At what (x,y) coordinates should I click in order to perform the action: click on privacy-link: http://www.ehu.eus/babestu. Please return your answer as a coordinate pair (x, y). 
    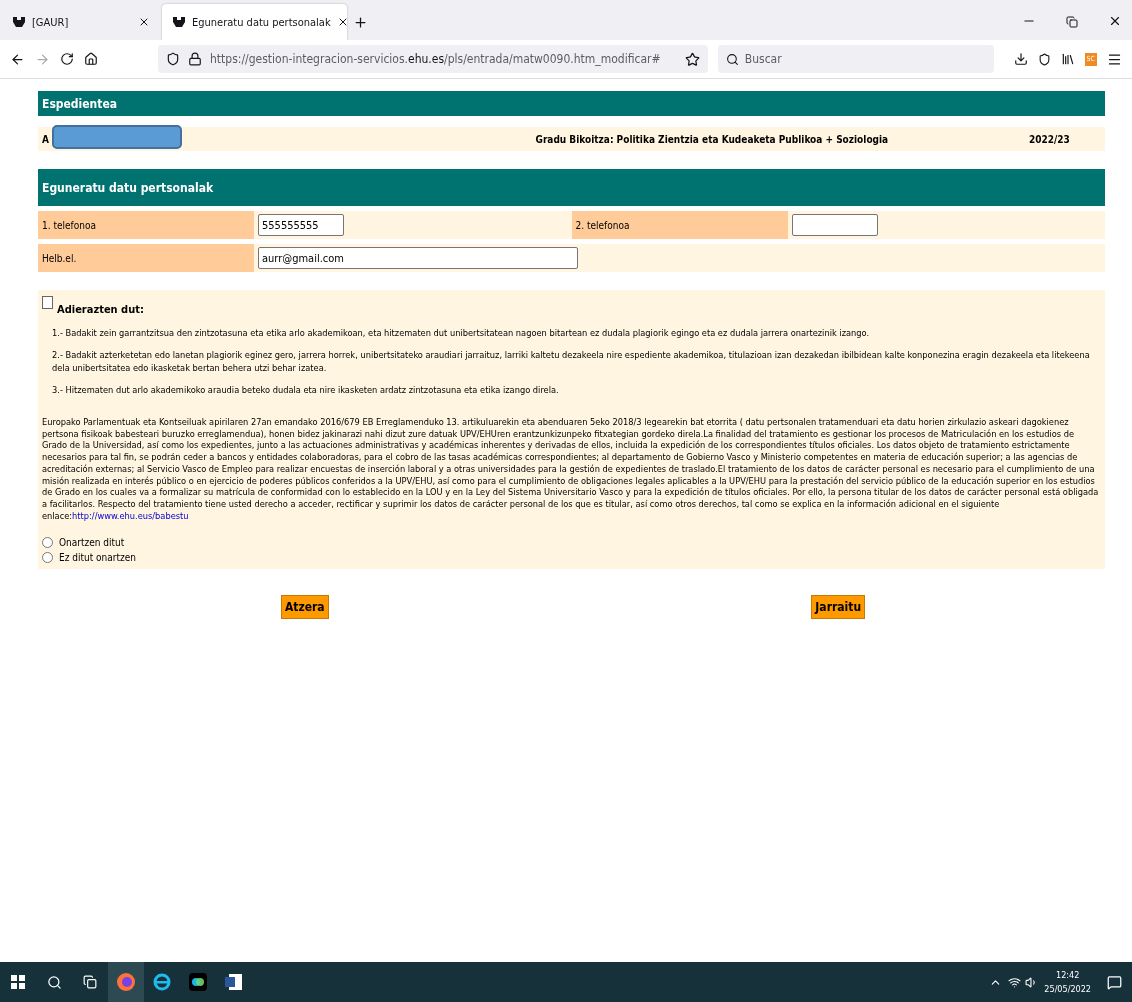
    Looking at the image, I should click on (130, 515).